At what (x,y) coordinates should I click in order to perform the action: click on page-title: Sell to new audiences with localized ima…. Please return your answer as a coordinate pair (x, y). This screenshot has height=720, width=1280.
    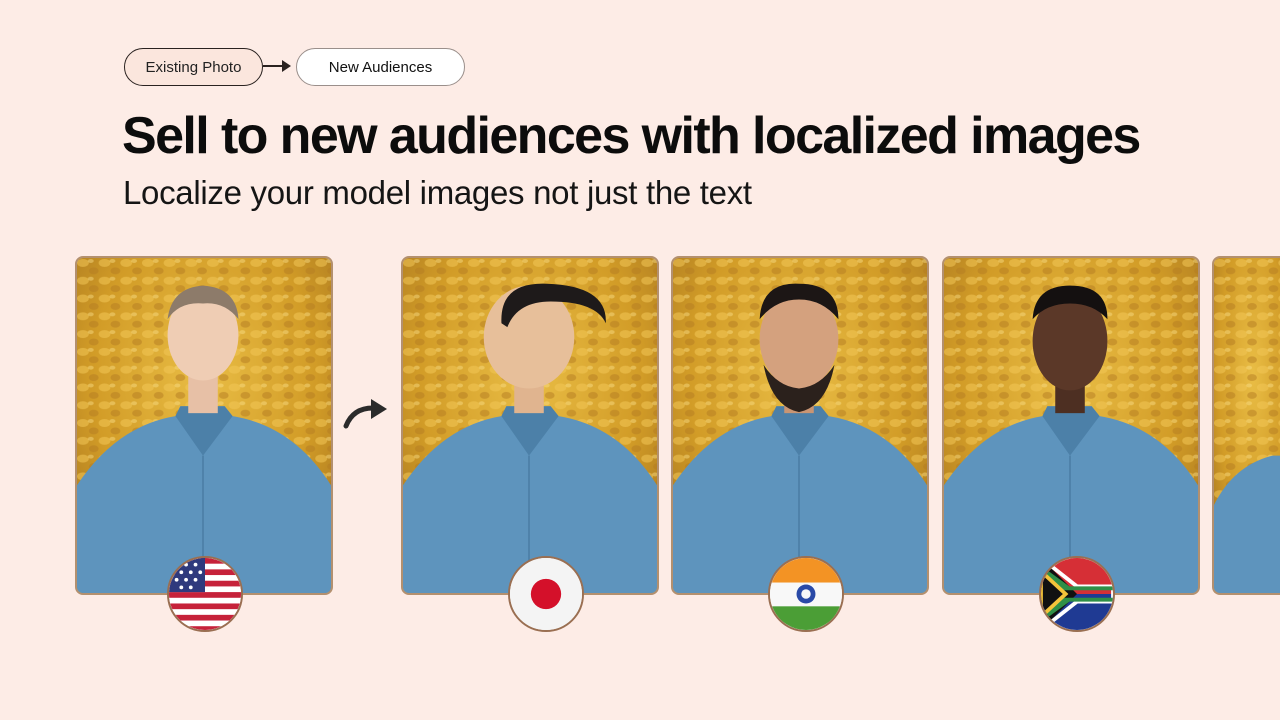
    Looking at the image, I should click on (631, 136).